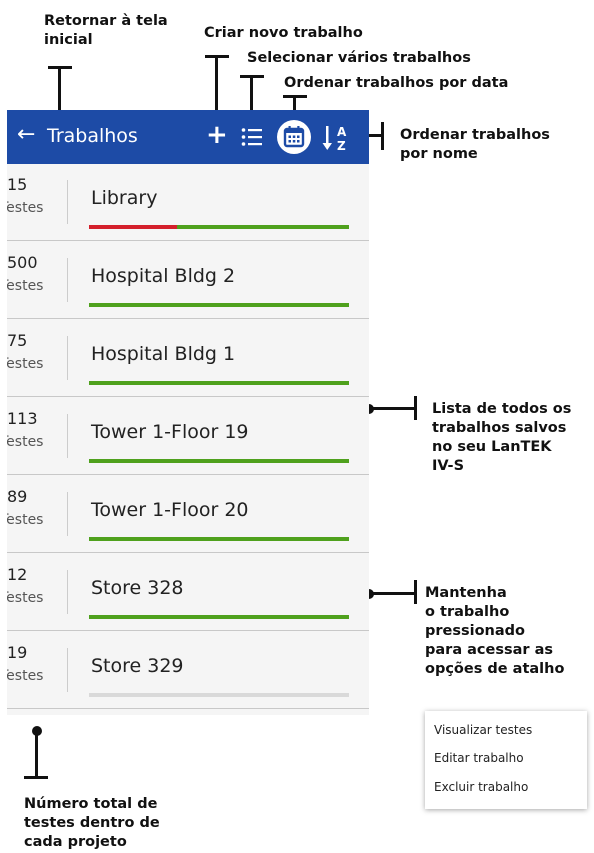  What do you see at coordinates (188, 670) in the screenshot?
I see `job-row: 19 Testes Store 329` at bounding box center [188, 670].